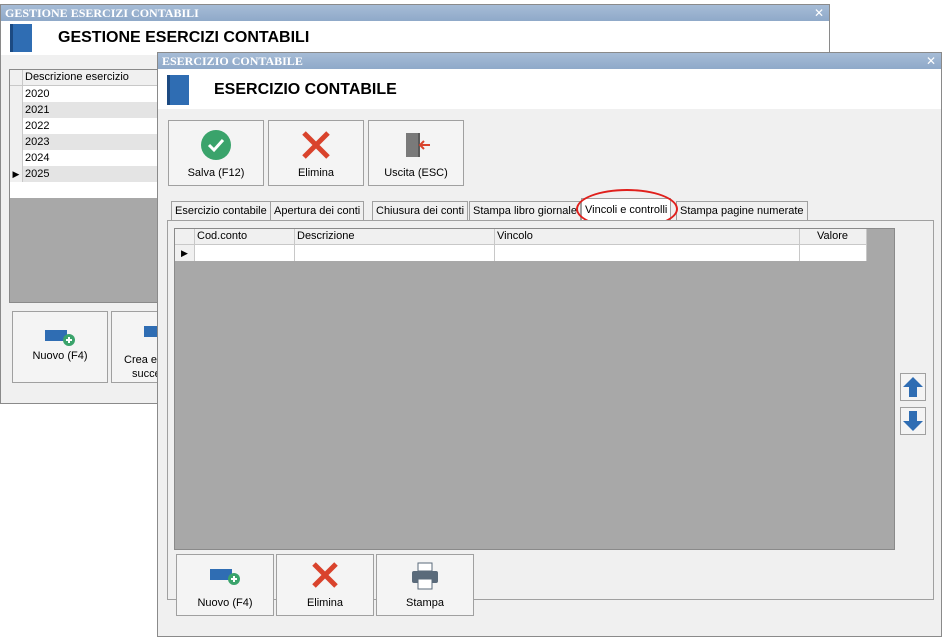 Image resolution: width=944 pixels, height=638 pixels. What do you see at coordinates (395, 236) in the screenshot?
I see `col-descrizione: Descrizione` at bounding box center [395, 236].